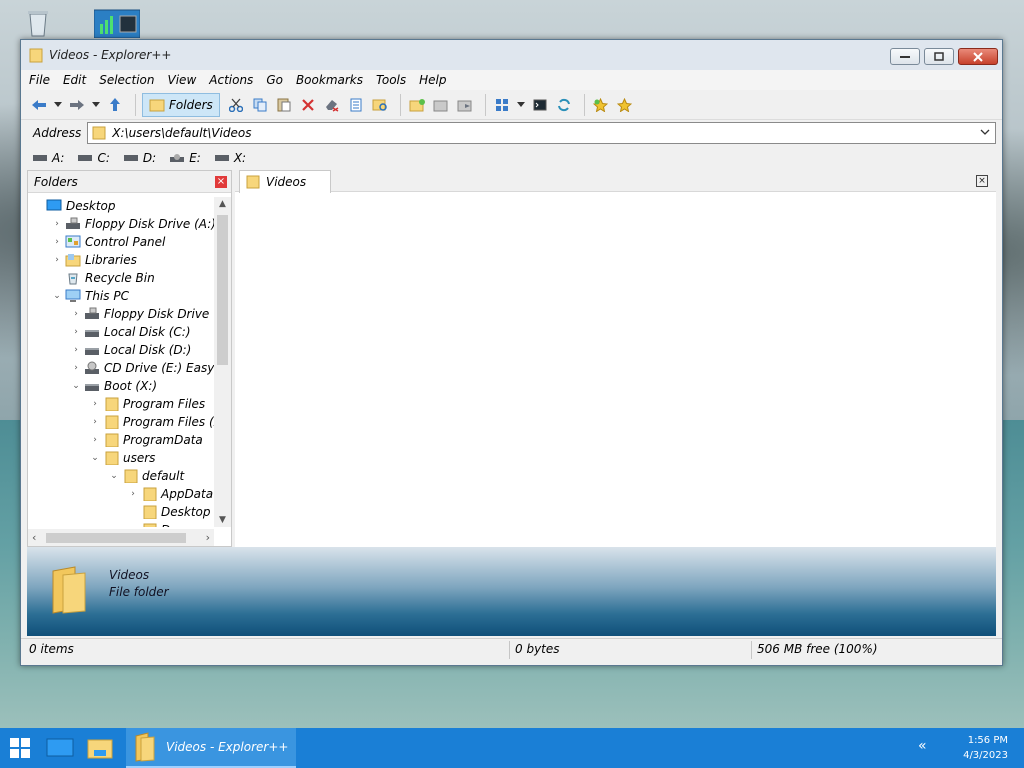  What do you see at coordinates (260, 105) in the screenshot?
I see `copy-button` at bounding box center [260, 105].